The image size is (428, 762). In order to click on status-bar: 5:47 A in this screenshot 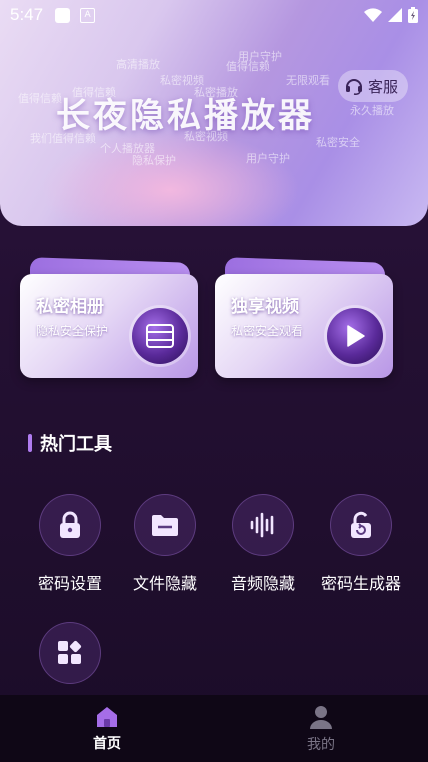, I will do `click(214, 15)`.